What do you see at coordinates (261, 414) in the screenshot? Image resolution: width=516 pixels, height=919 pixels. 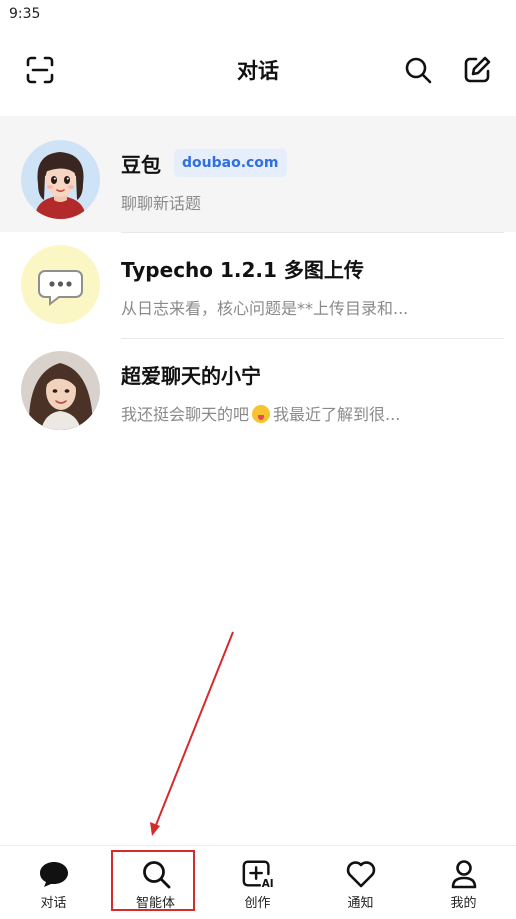 I see `tongue-emoji-icon` at bounding box center [261, 414].